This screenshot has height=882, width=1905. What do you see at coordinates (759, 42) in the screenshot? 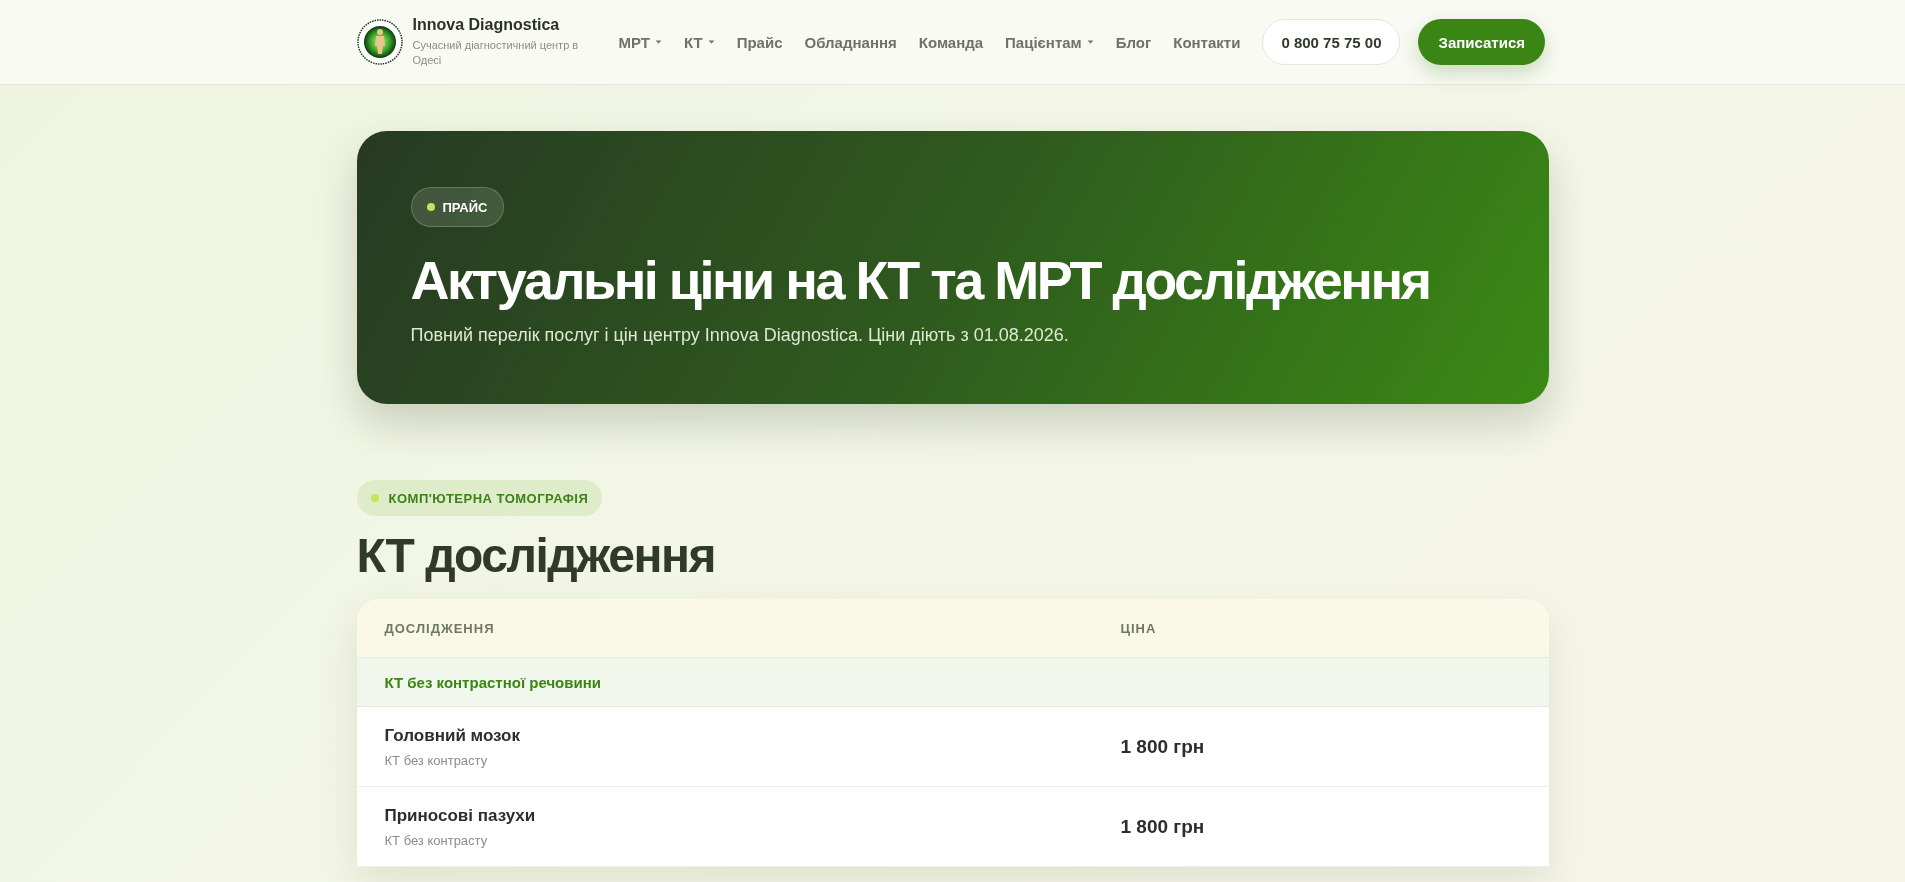
I see `nav-link: Прайс` at bounding box center [759, 42].